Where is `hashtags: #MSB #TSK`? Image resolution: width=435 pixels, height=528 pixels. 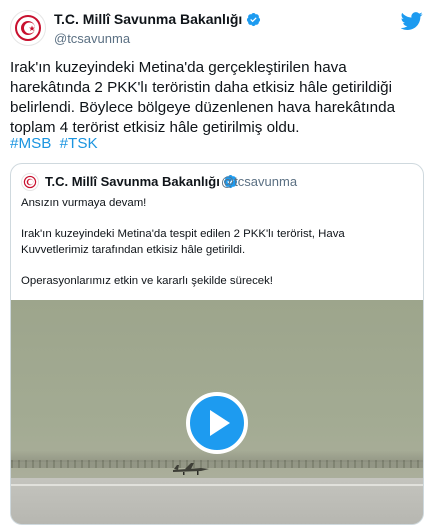
hashtags: #MSB #TSK is located at coordinates (56, 143).